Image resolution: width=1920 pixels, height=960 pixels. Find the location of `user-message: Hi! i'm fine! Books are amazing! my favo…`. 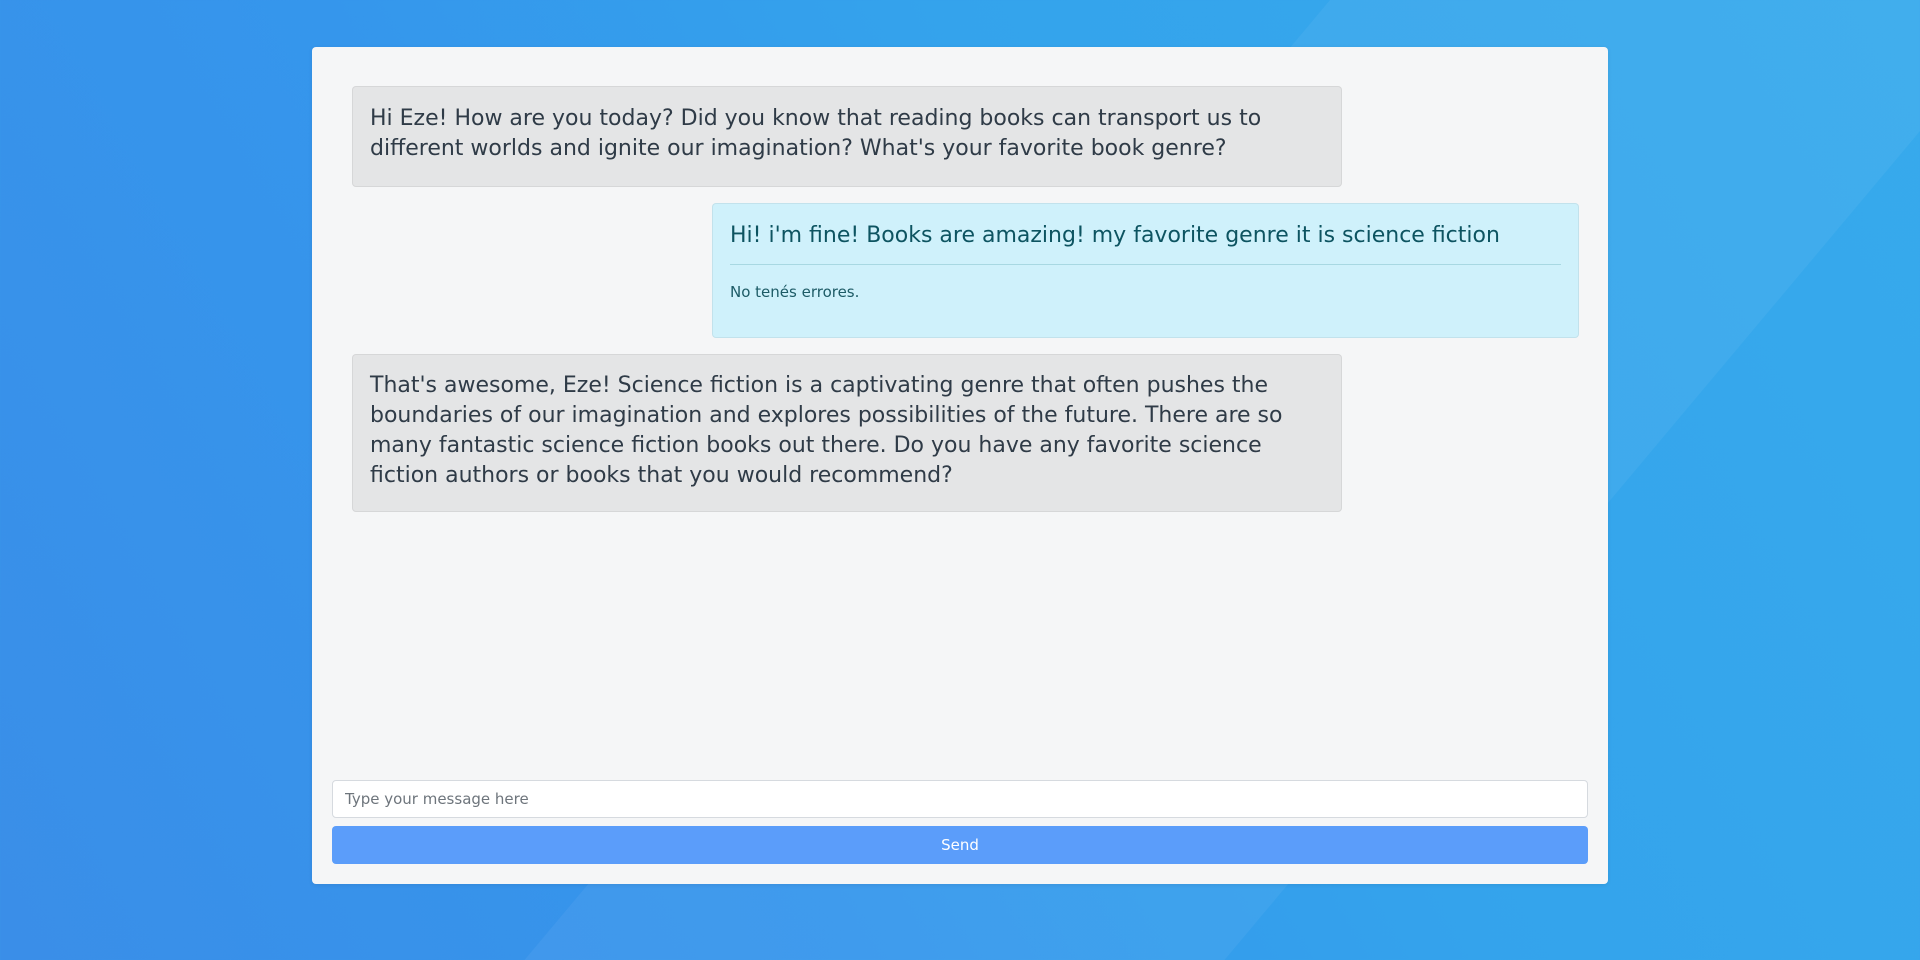

user-message: Hi! i'm fine! Books are amazing! my favo… is located at coordinates (1145, 270).